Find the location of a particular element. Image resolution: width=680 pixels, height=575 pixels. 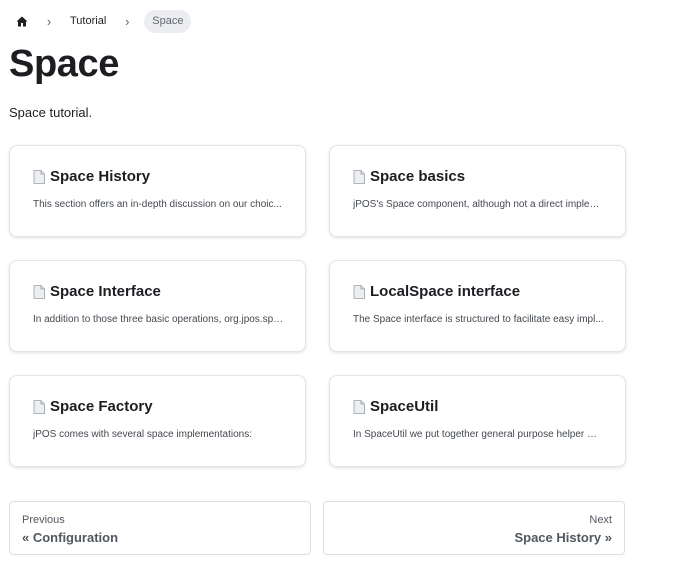

card-title-row: LocalSpace interface is located at coordinates (436, 291).